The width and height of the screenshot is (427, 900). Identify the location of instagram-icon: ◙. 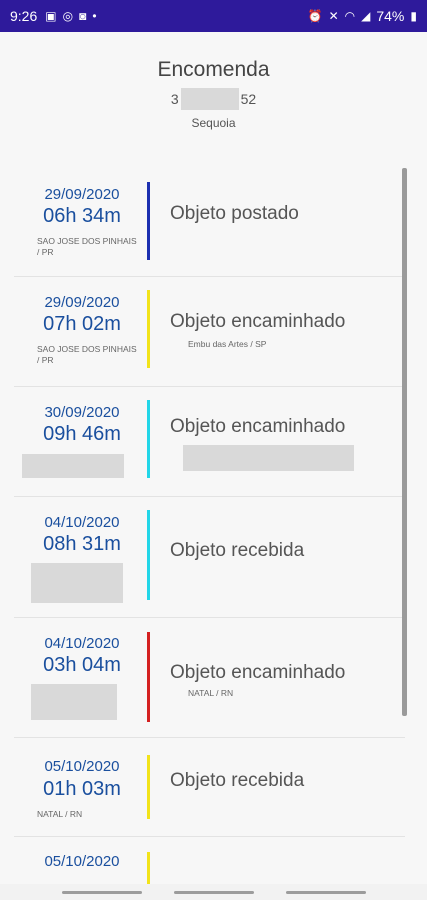
(83, 16).